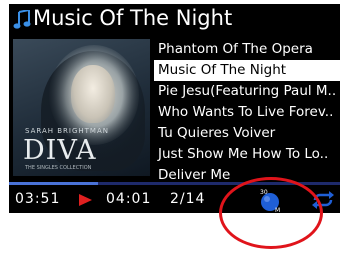 This screenshot has width=348, height=255. Describe the element at coordinates (271, 213) in the screenshot. I see `highlight-circle-annotation` at that location.